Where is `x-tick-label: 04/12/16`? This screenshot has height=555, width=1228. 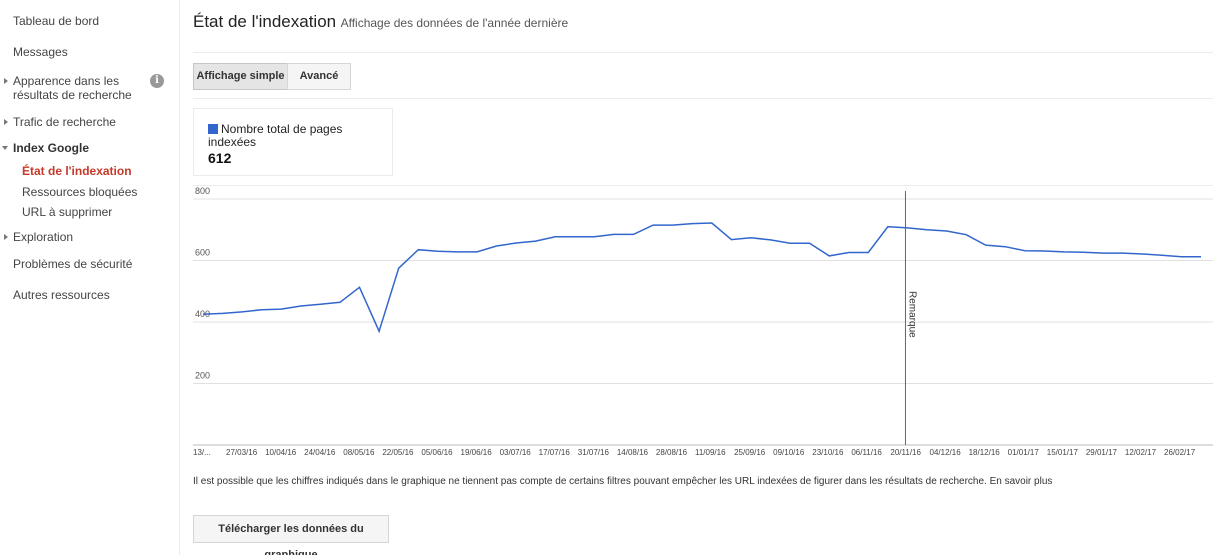 x-tick-label: 04/12/16 is located at coordinates (946, 452).